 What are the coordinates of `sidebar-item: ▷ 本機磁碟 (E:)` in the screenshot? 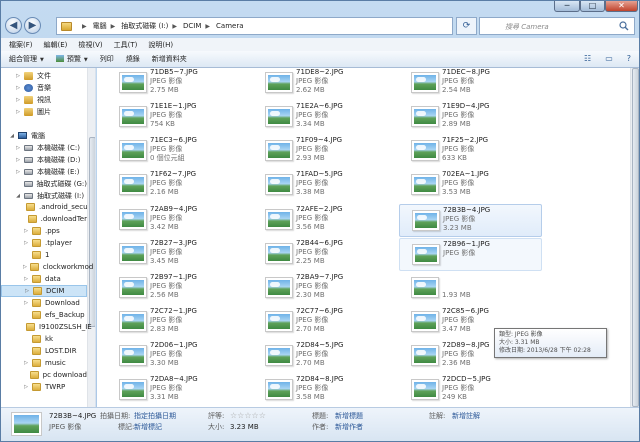 It's located at (44, 172).